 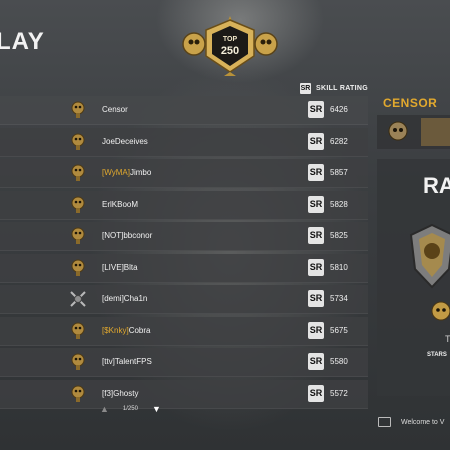 What do you see at coordinates (339, 204) in the screenshot?
I see `skill-rating-value: 5828` at bounding box center [339, 204].